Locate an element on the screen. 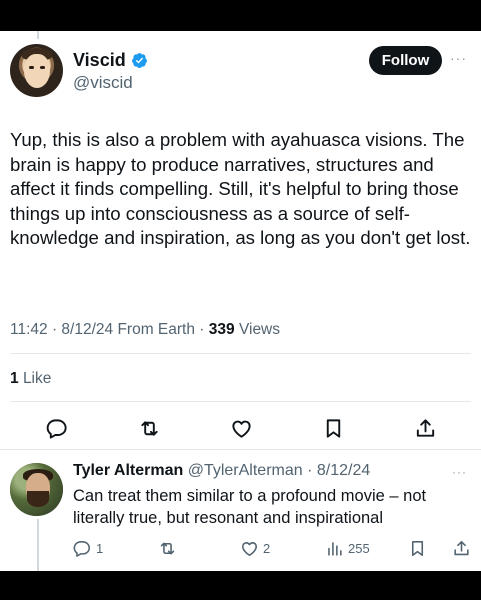  author-avatar is located at coordinates (36, 70).